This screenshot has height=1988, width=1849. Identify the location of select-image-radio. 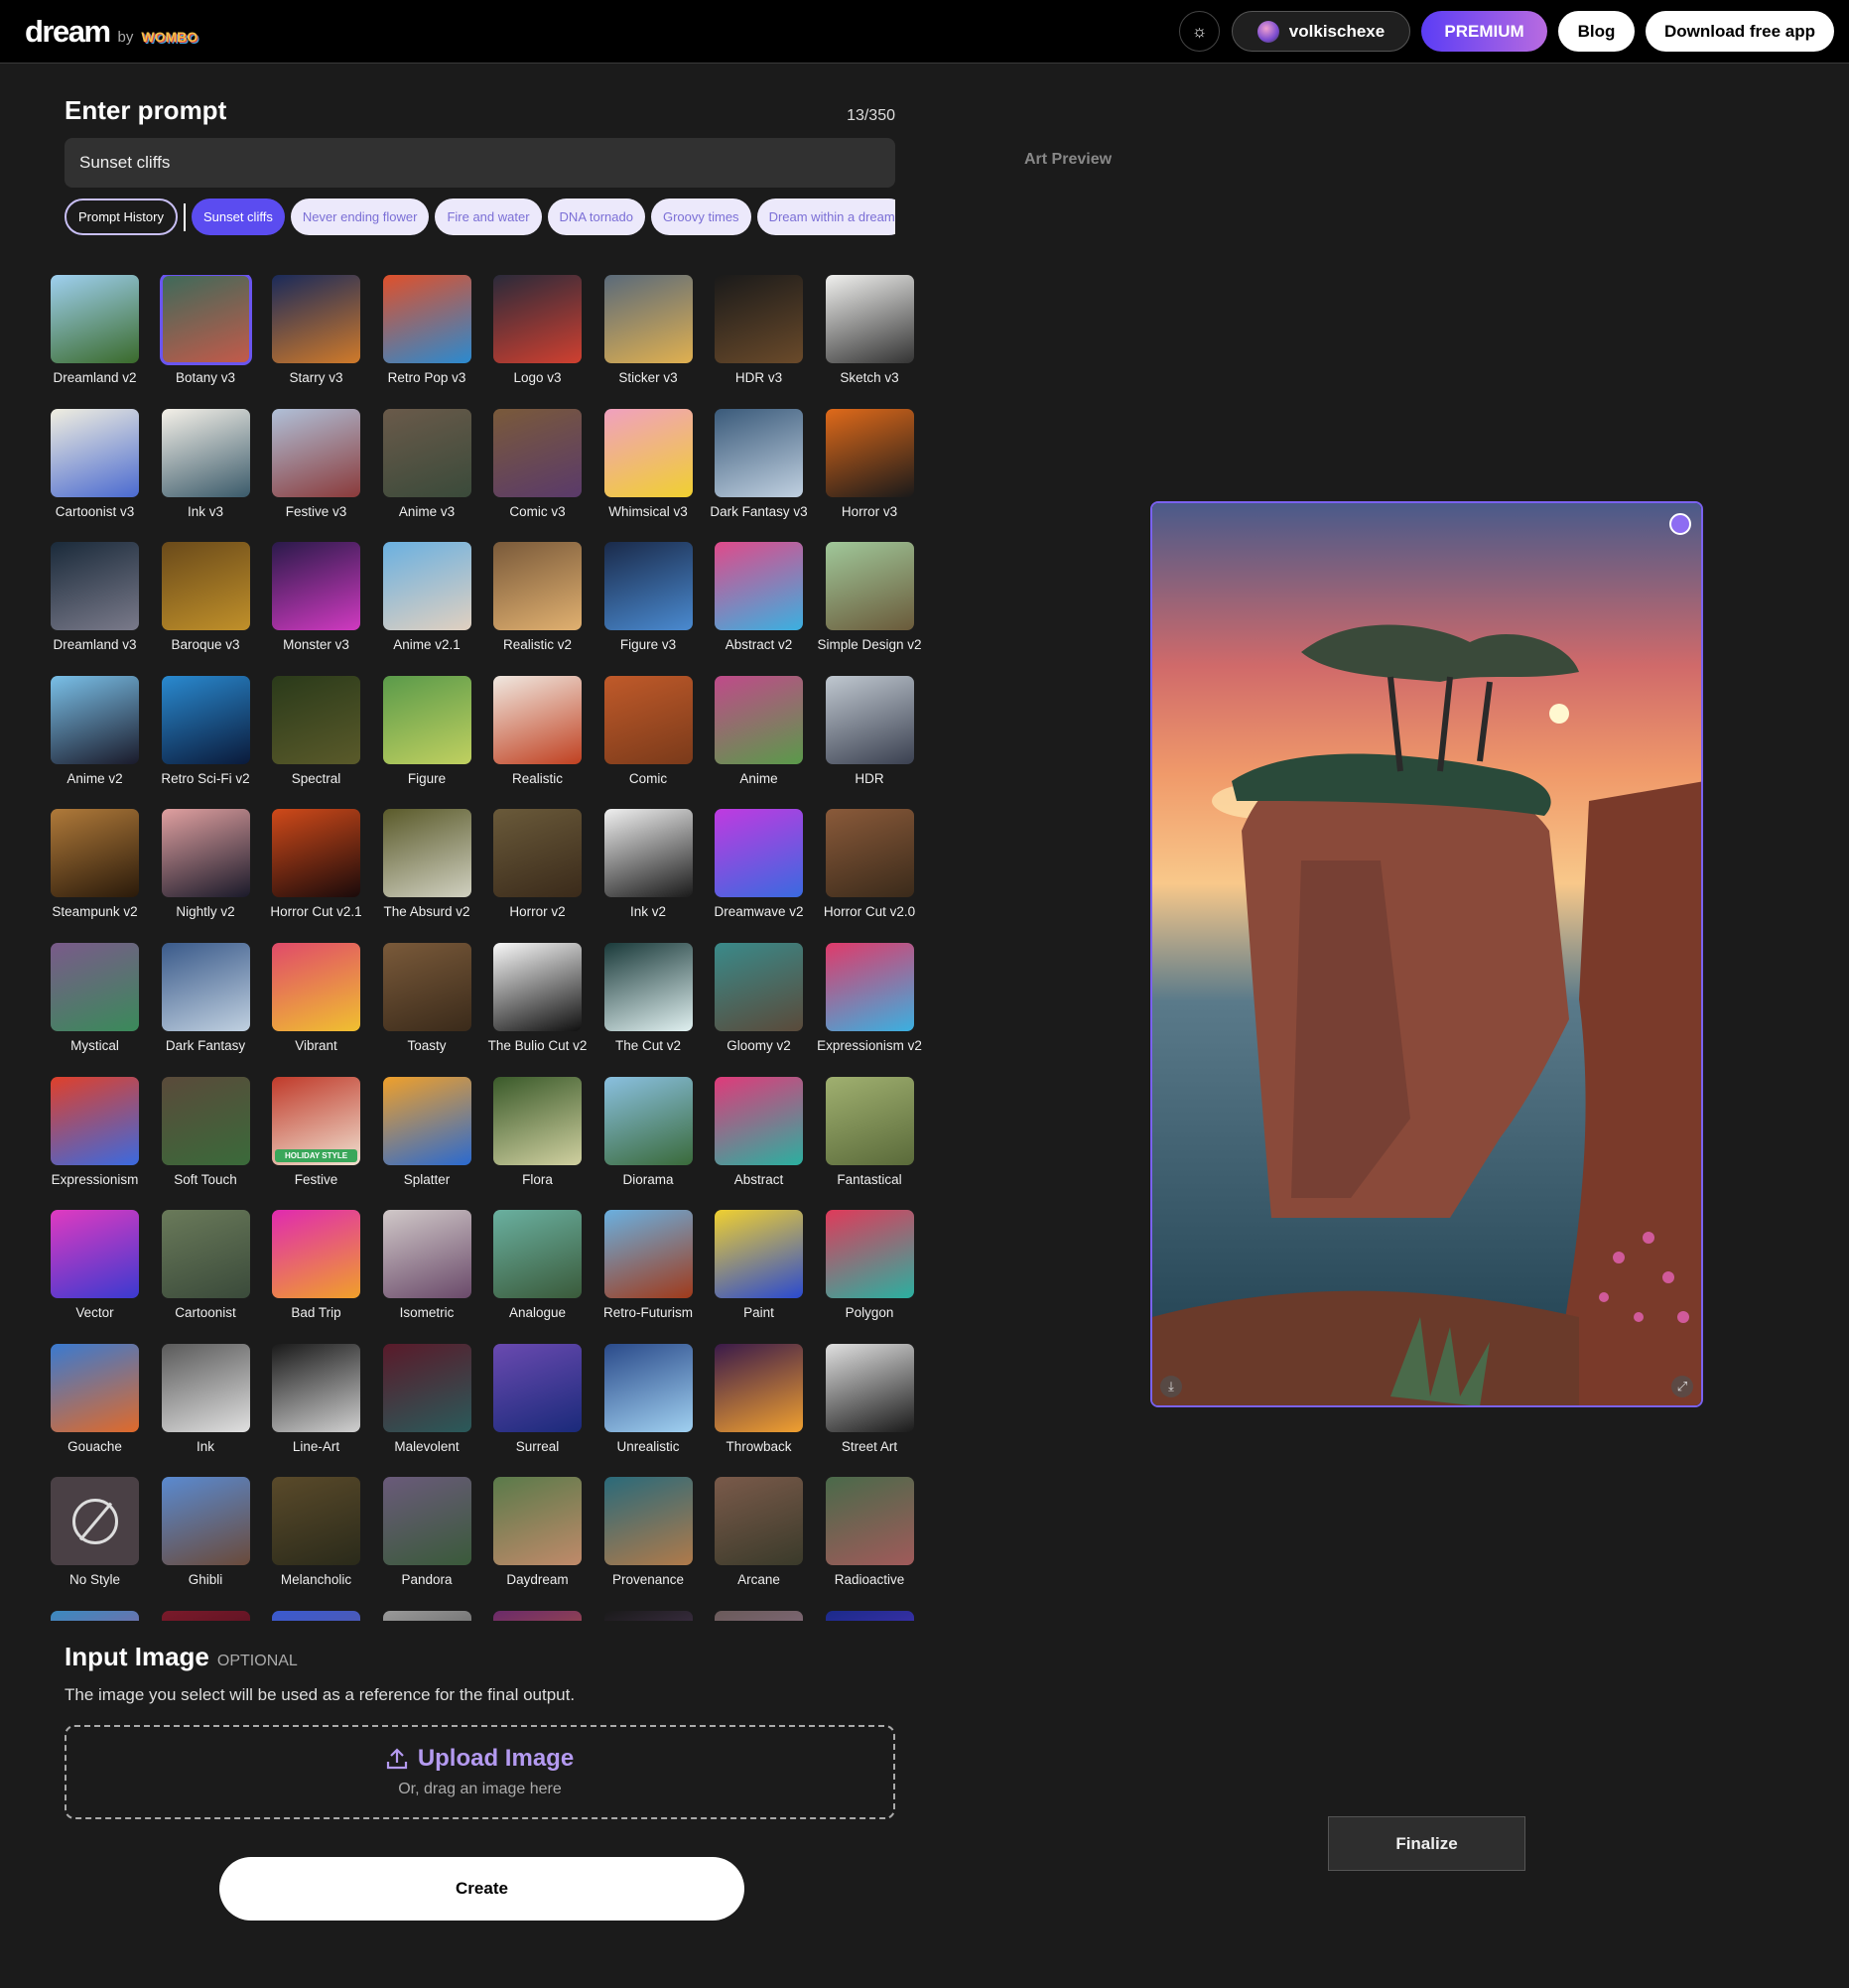
(1680, 524).